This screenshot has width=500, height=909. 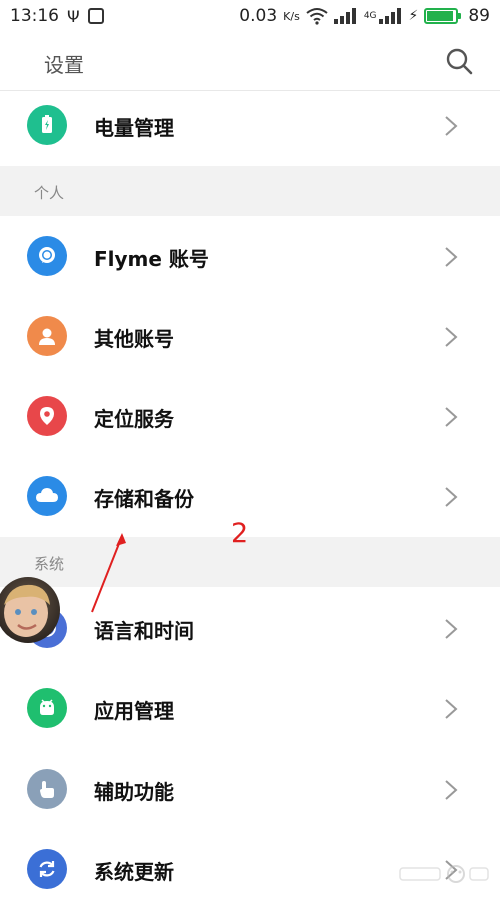 I want to click on settings-item-accessibility: 辅助功能, so click(x=250, y=789).